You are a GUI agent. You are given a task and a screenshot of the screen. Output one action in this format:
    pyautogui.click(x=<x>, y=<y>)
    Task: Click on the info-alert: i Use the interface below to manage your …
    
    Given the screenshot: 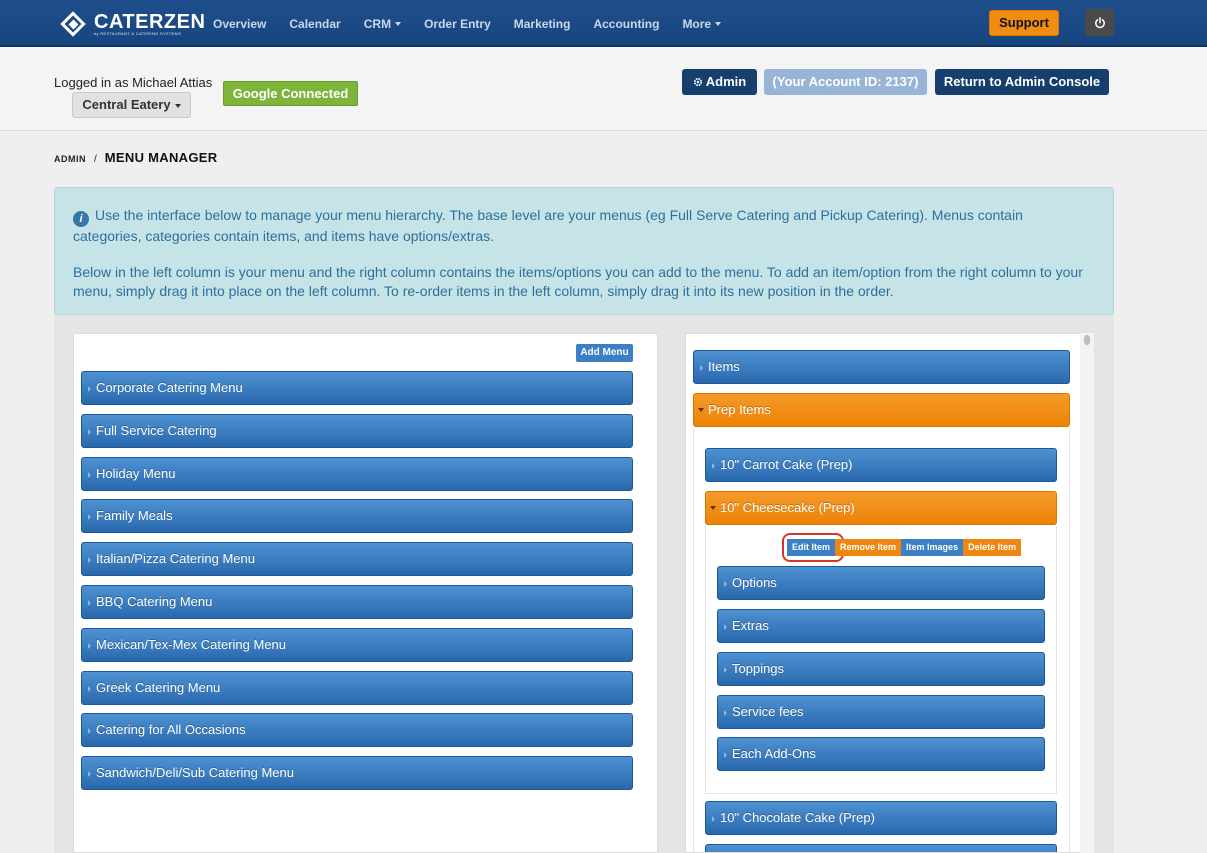 What is the action you would take?
    pyautogui.click(x=584, y=251)
    